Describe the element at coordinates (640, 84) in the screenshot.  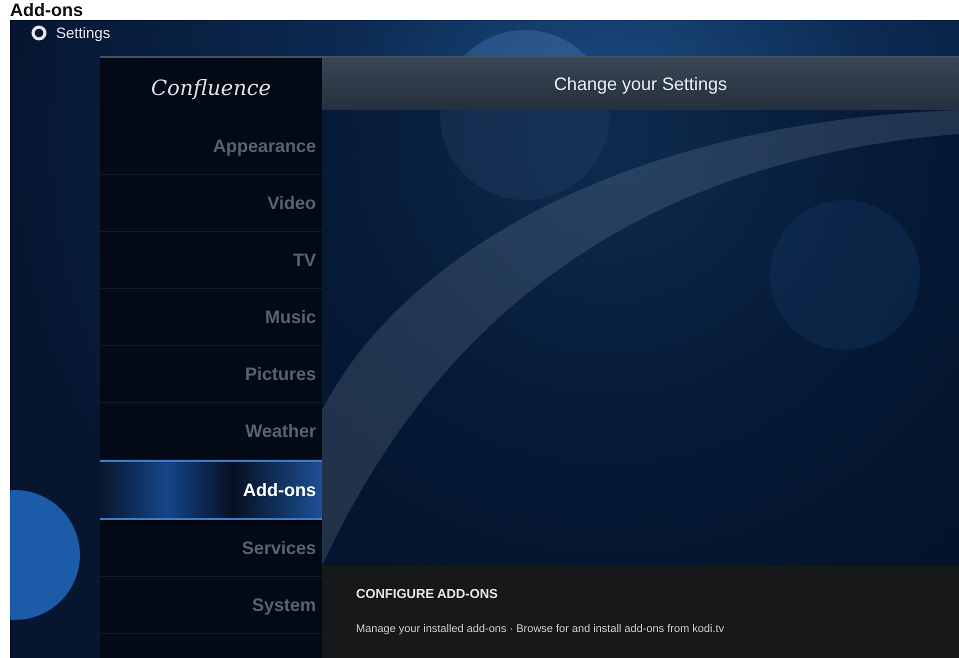
I see `content-title: Change your Settings` at that location.